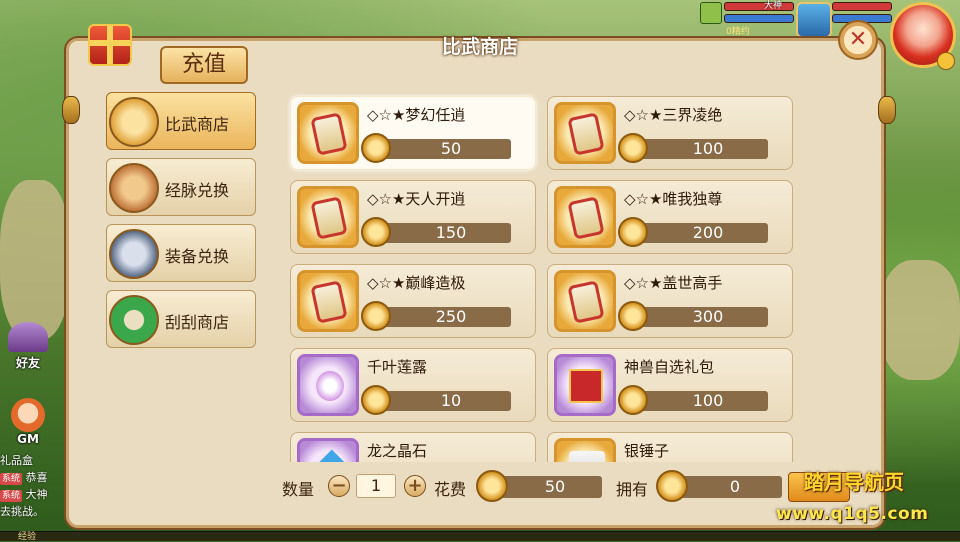 The height and width of the screenshot is (542, 960). I want to click on gift-box-icon, so click(585, 385).